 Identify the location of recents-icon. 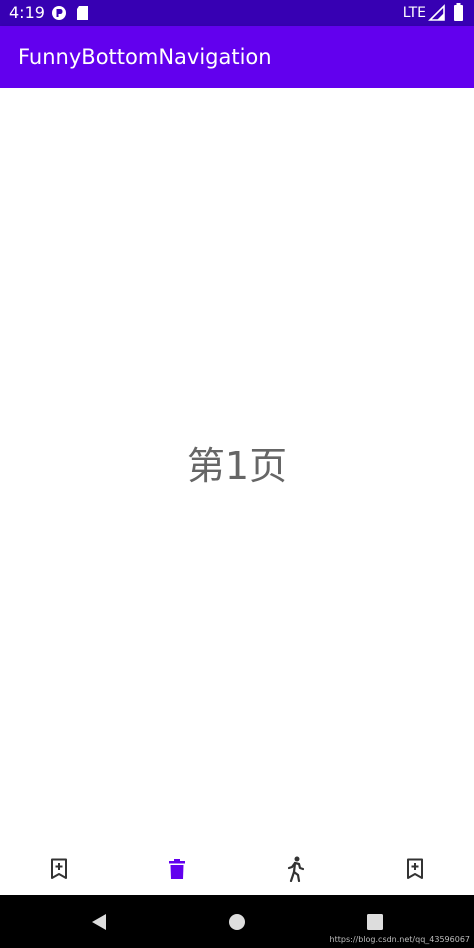
(375, 922).